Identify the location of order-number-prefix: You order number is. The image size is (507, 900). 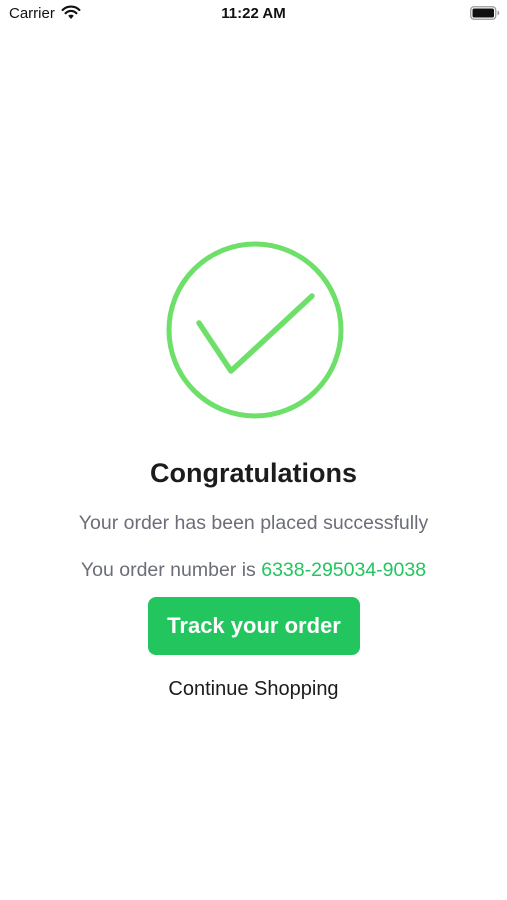
(168, 570).